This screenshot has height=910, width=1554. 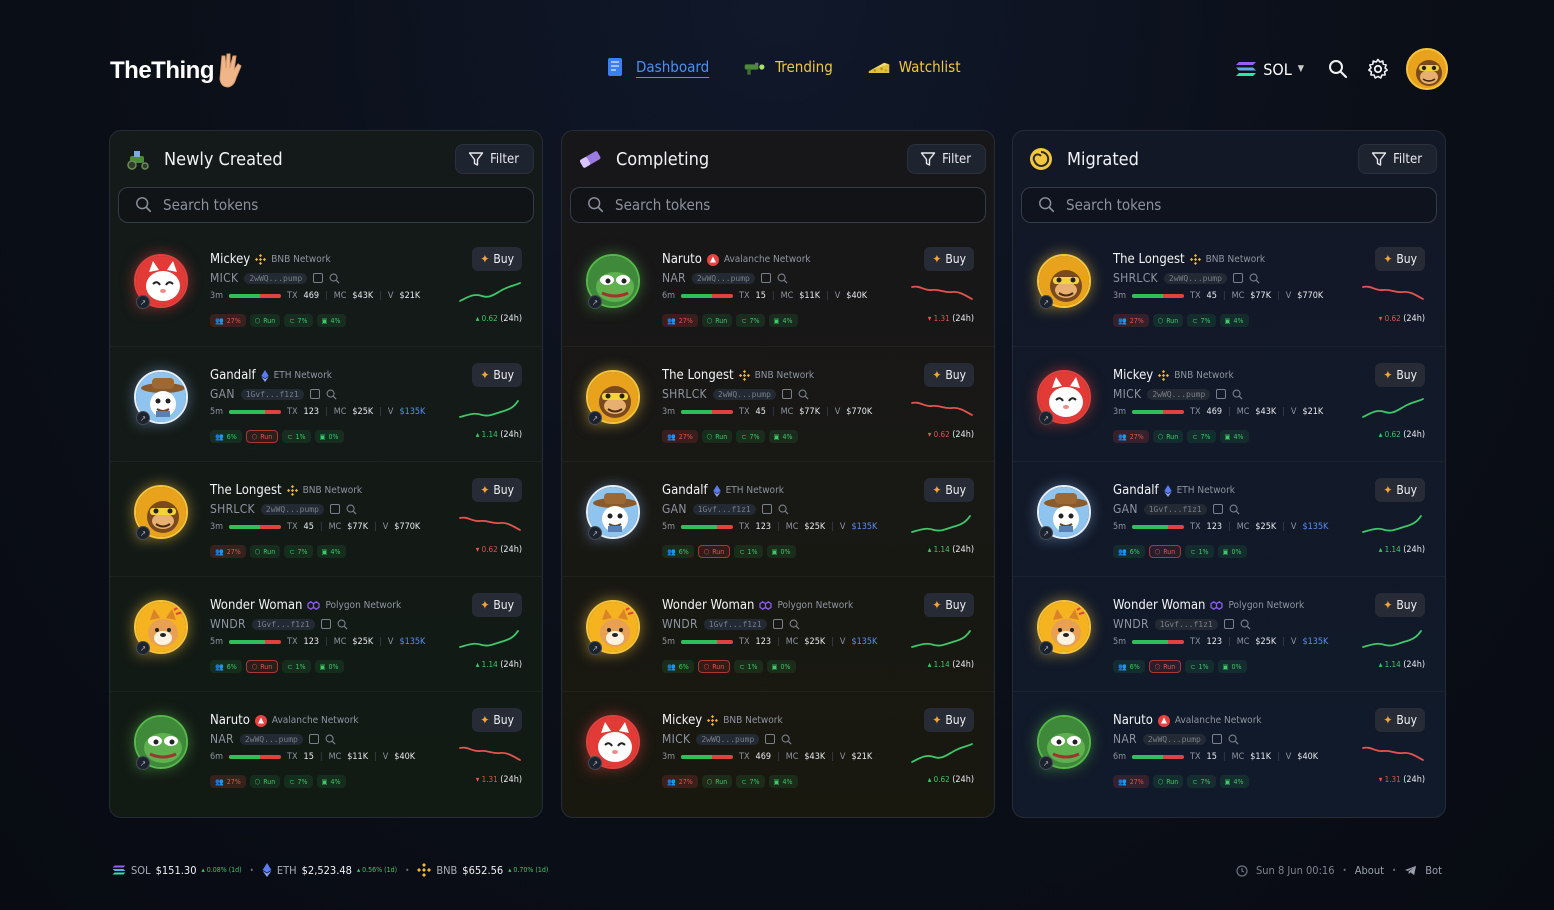 What do you see at coordinates (914, 67) in the screenshot?
I see `nav-watchlist: Watchlist` at bounding box center [914, 67].